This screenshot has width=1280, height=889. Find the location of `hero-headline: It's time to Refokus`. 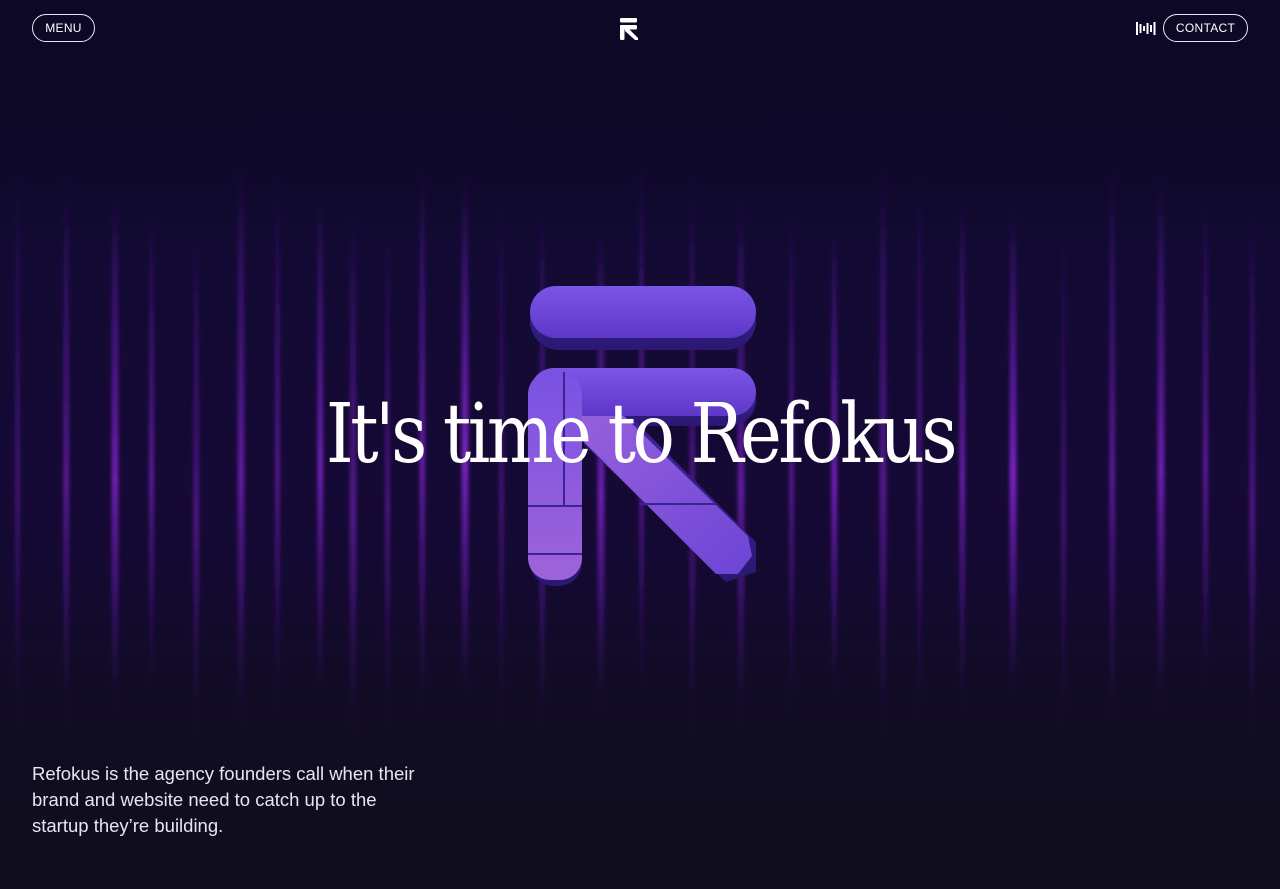

hero-headline: It's time to Refokus is located at coordinates (641, 434).